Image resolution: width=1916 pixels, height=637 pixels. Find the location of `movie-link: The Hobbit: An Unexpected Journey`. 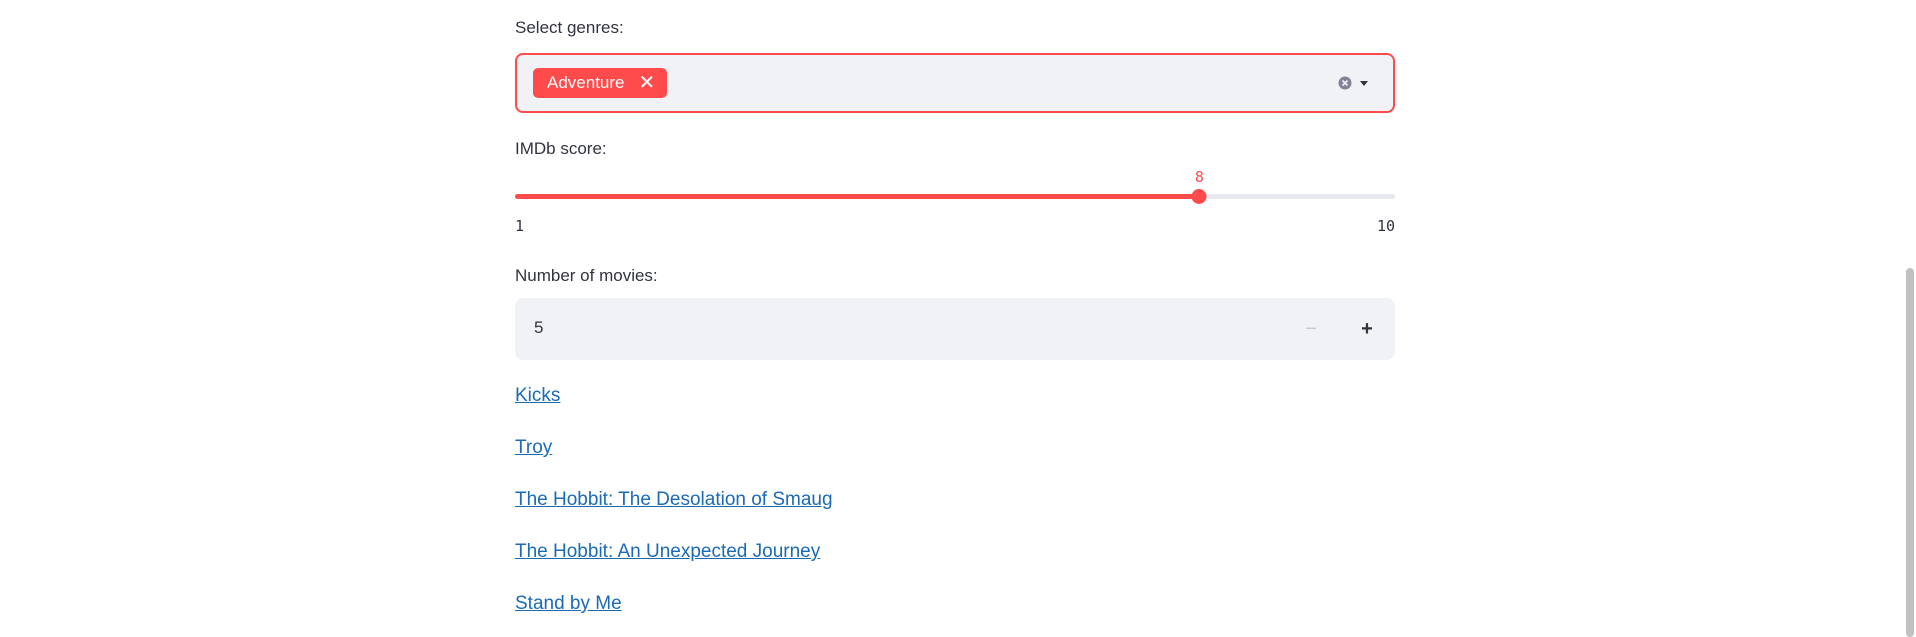

movie-link: The Hobbit: An Unexpected Journey is located at coordinates (667, 552).